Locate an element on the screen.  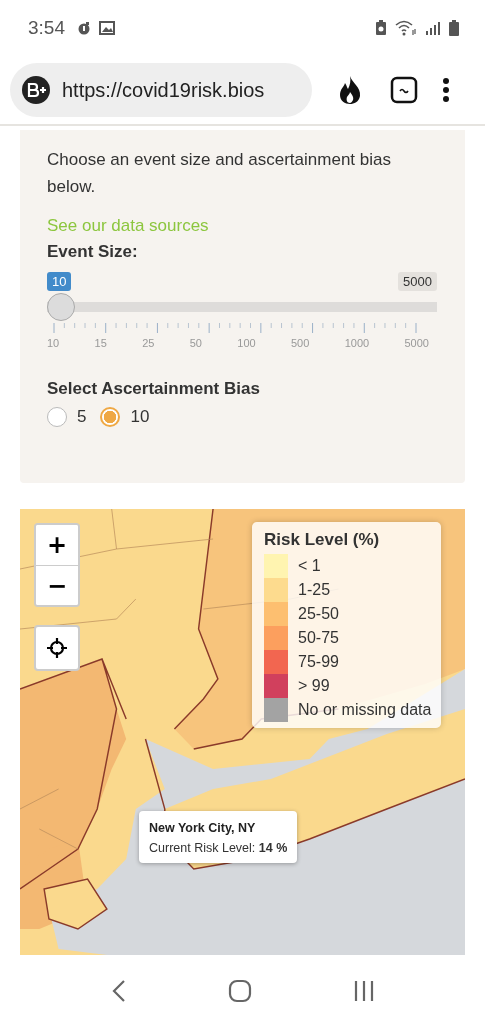
slider-tick-label: 100 is located at coordinates (246, 343).